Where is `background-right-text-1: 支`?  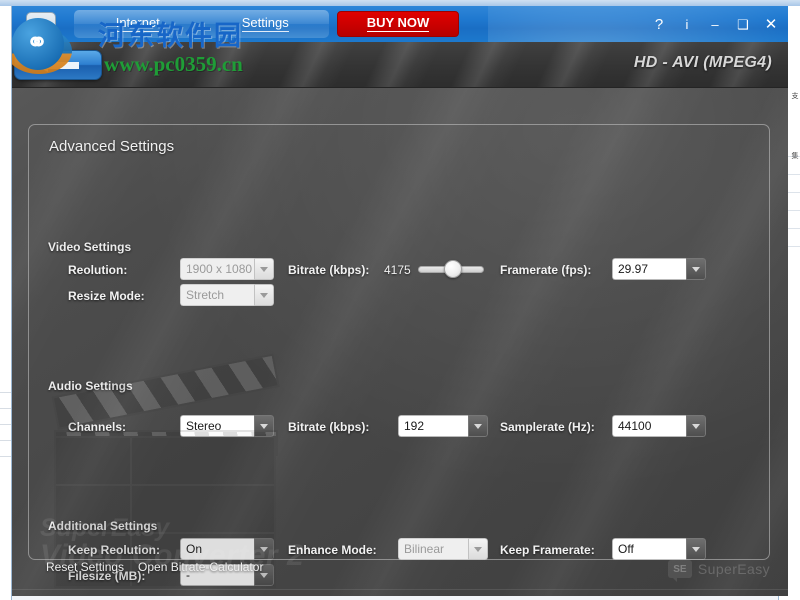
background-right-text-1: 支 is located at coordinates (795, 95).